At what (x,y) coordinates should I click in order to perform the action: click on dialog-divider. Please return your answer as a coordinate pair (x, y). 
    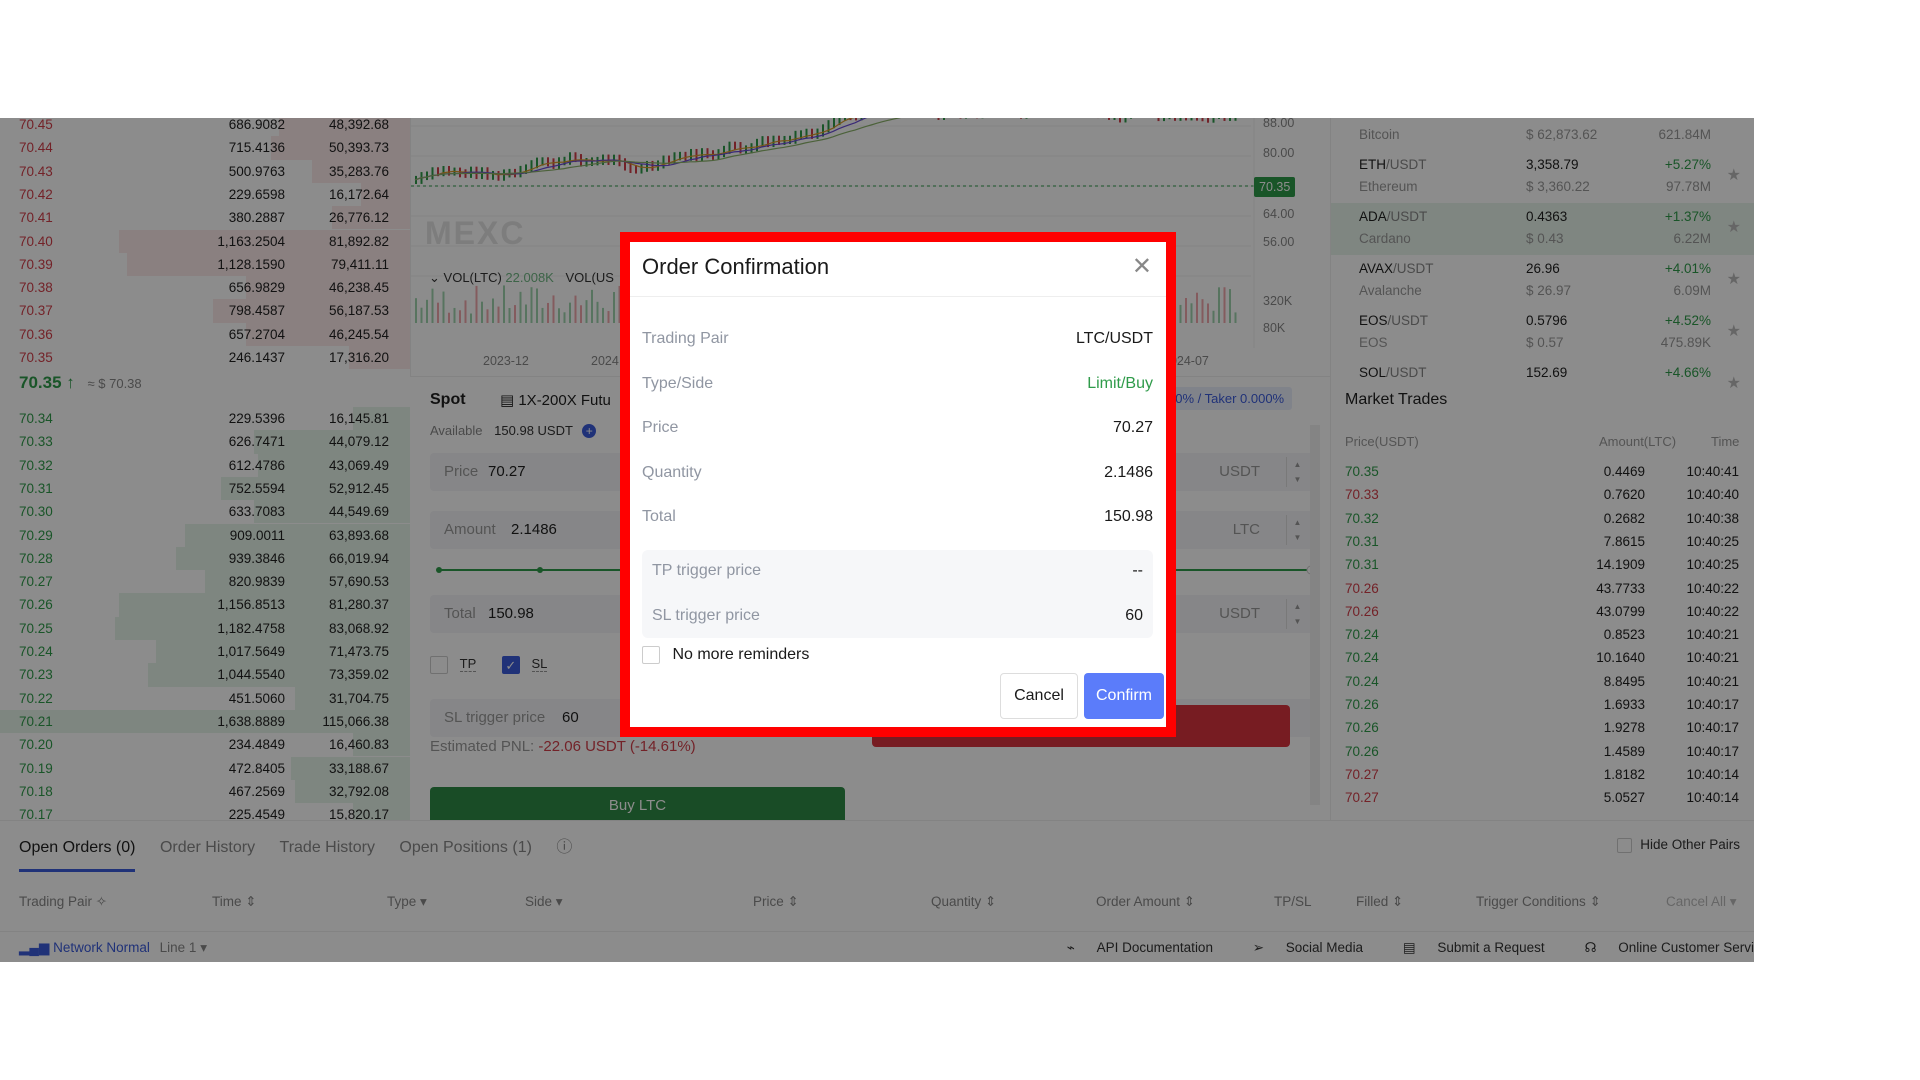
    Looking at the image, I should click on (898, 296).